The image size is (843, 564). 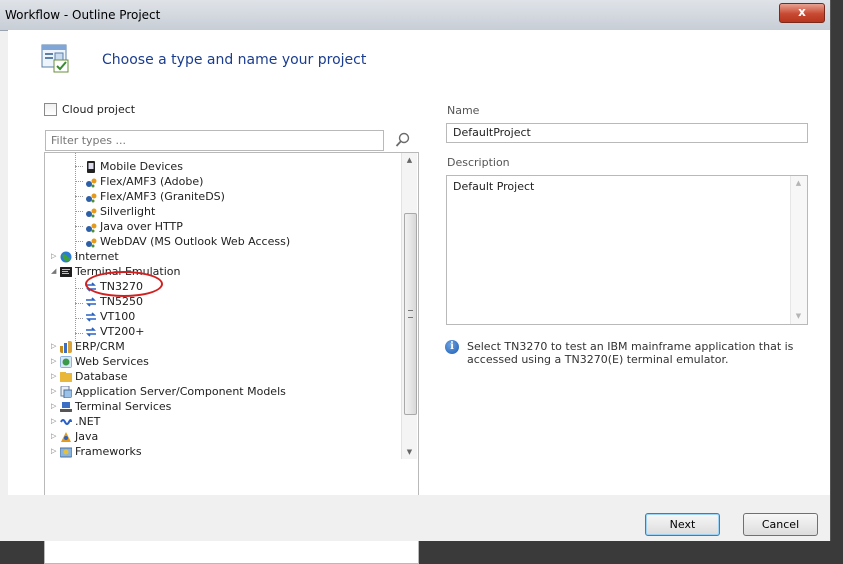 What do you see at coordinates (780, 524) in the screenshot?
I see `cancel-button: Cancel` at bounding box center [780, 524].